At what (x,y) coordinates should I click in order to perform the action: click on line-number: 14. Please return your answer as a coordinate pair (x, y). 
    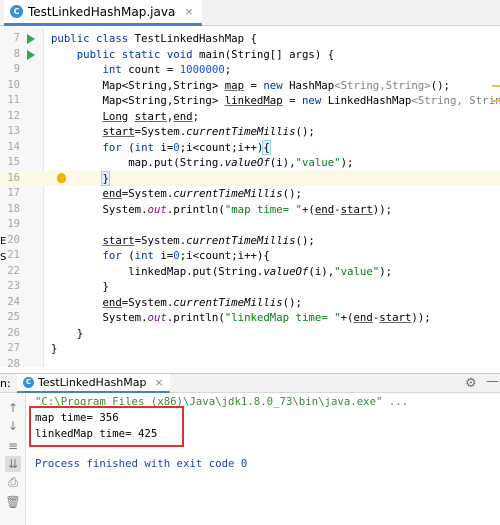
    Looking at the image, I should click on (13, 146).